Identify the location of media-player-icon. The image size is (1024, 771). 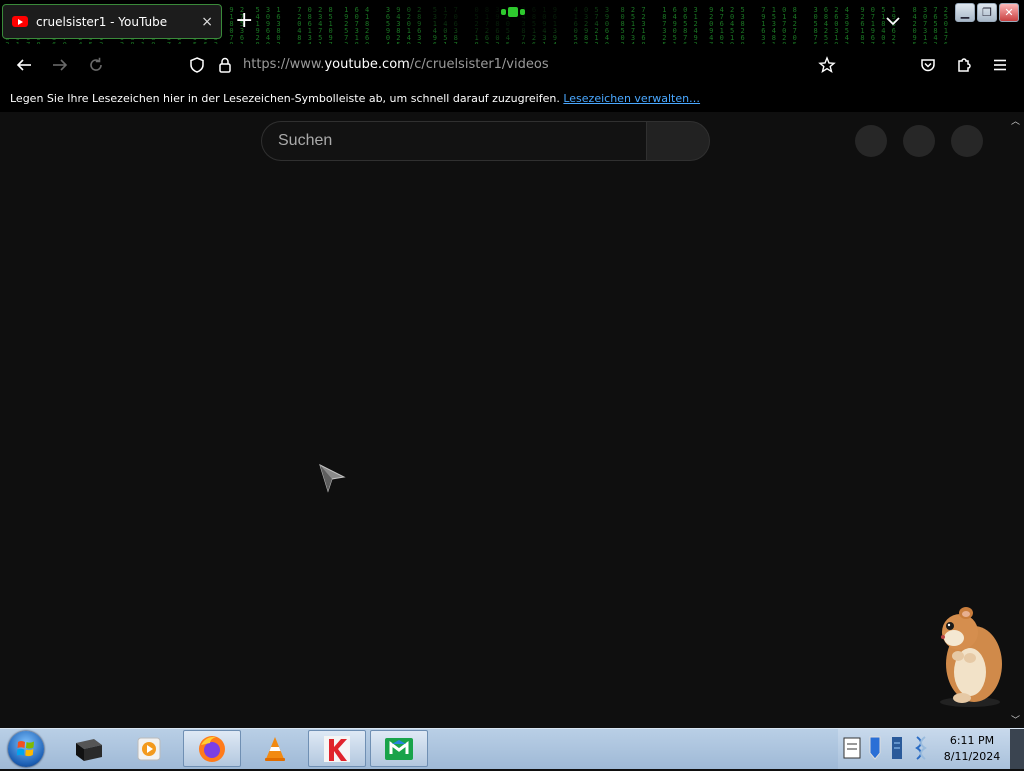
(149, 748).